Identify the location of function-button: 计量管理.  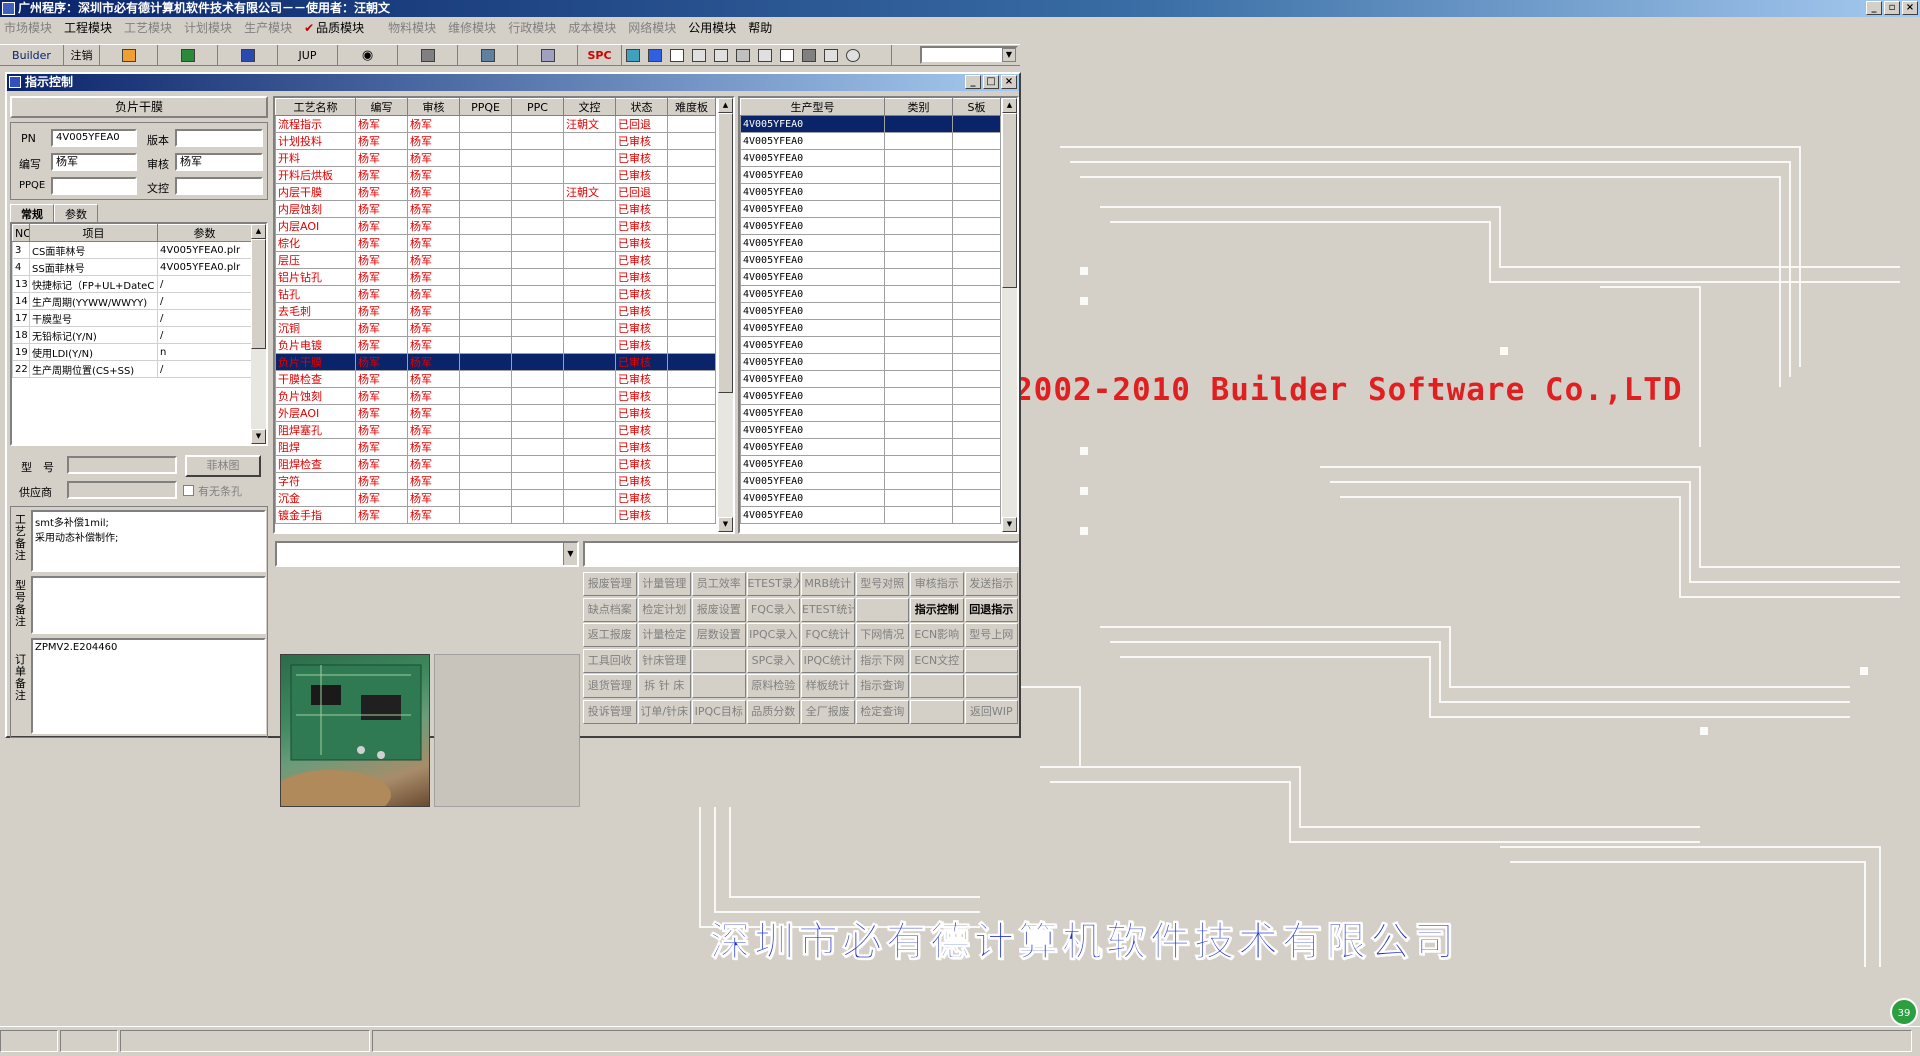
(664, 584).